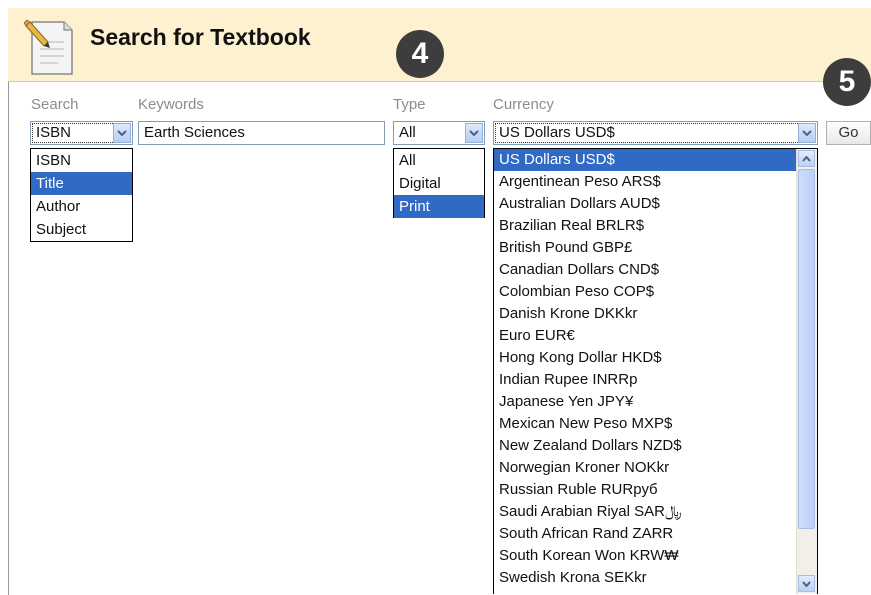 This screenshot has width=871, height=595. I want to click on search-select-value: ISBN, so click(54, 132).